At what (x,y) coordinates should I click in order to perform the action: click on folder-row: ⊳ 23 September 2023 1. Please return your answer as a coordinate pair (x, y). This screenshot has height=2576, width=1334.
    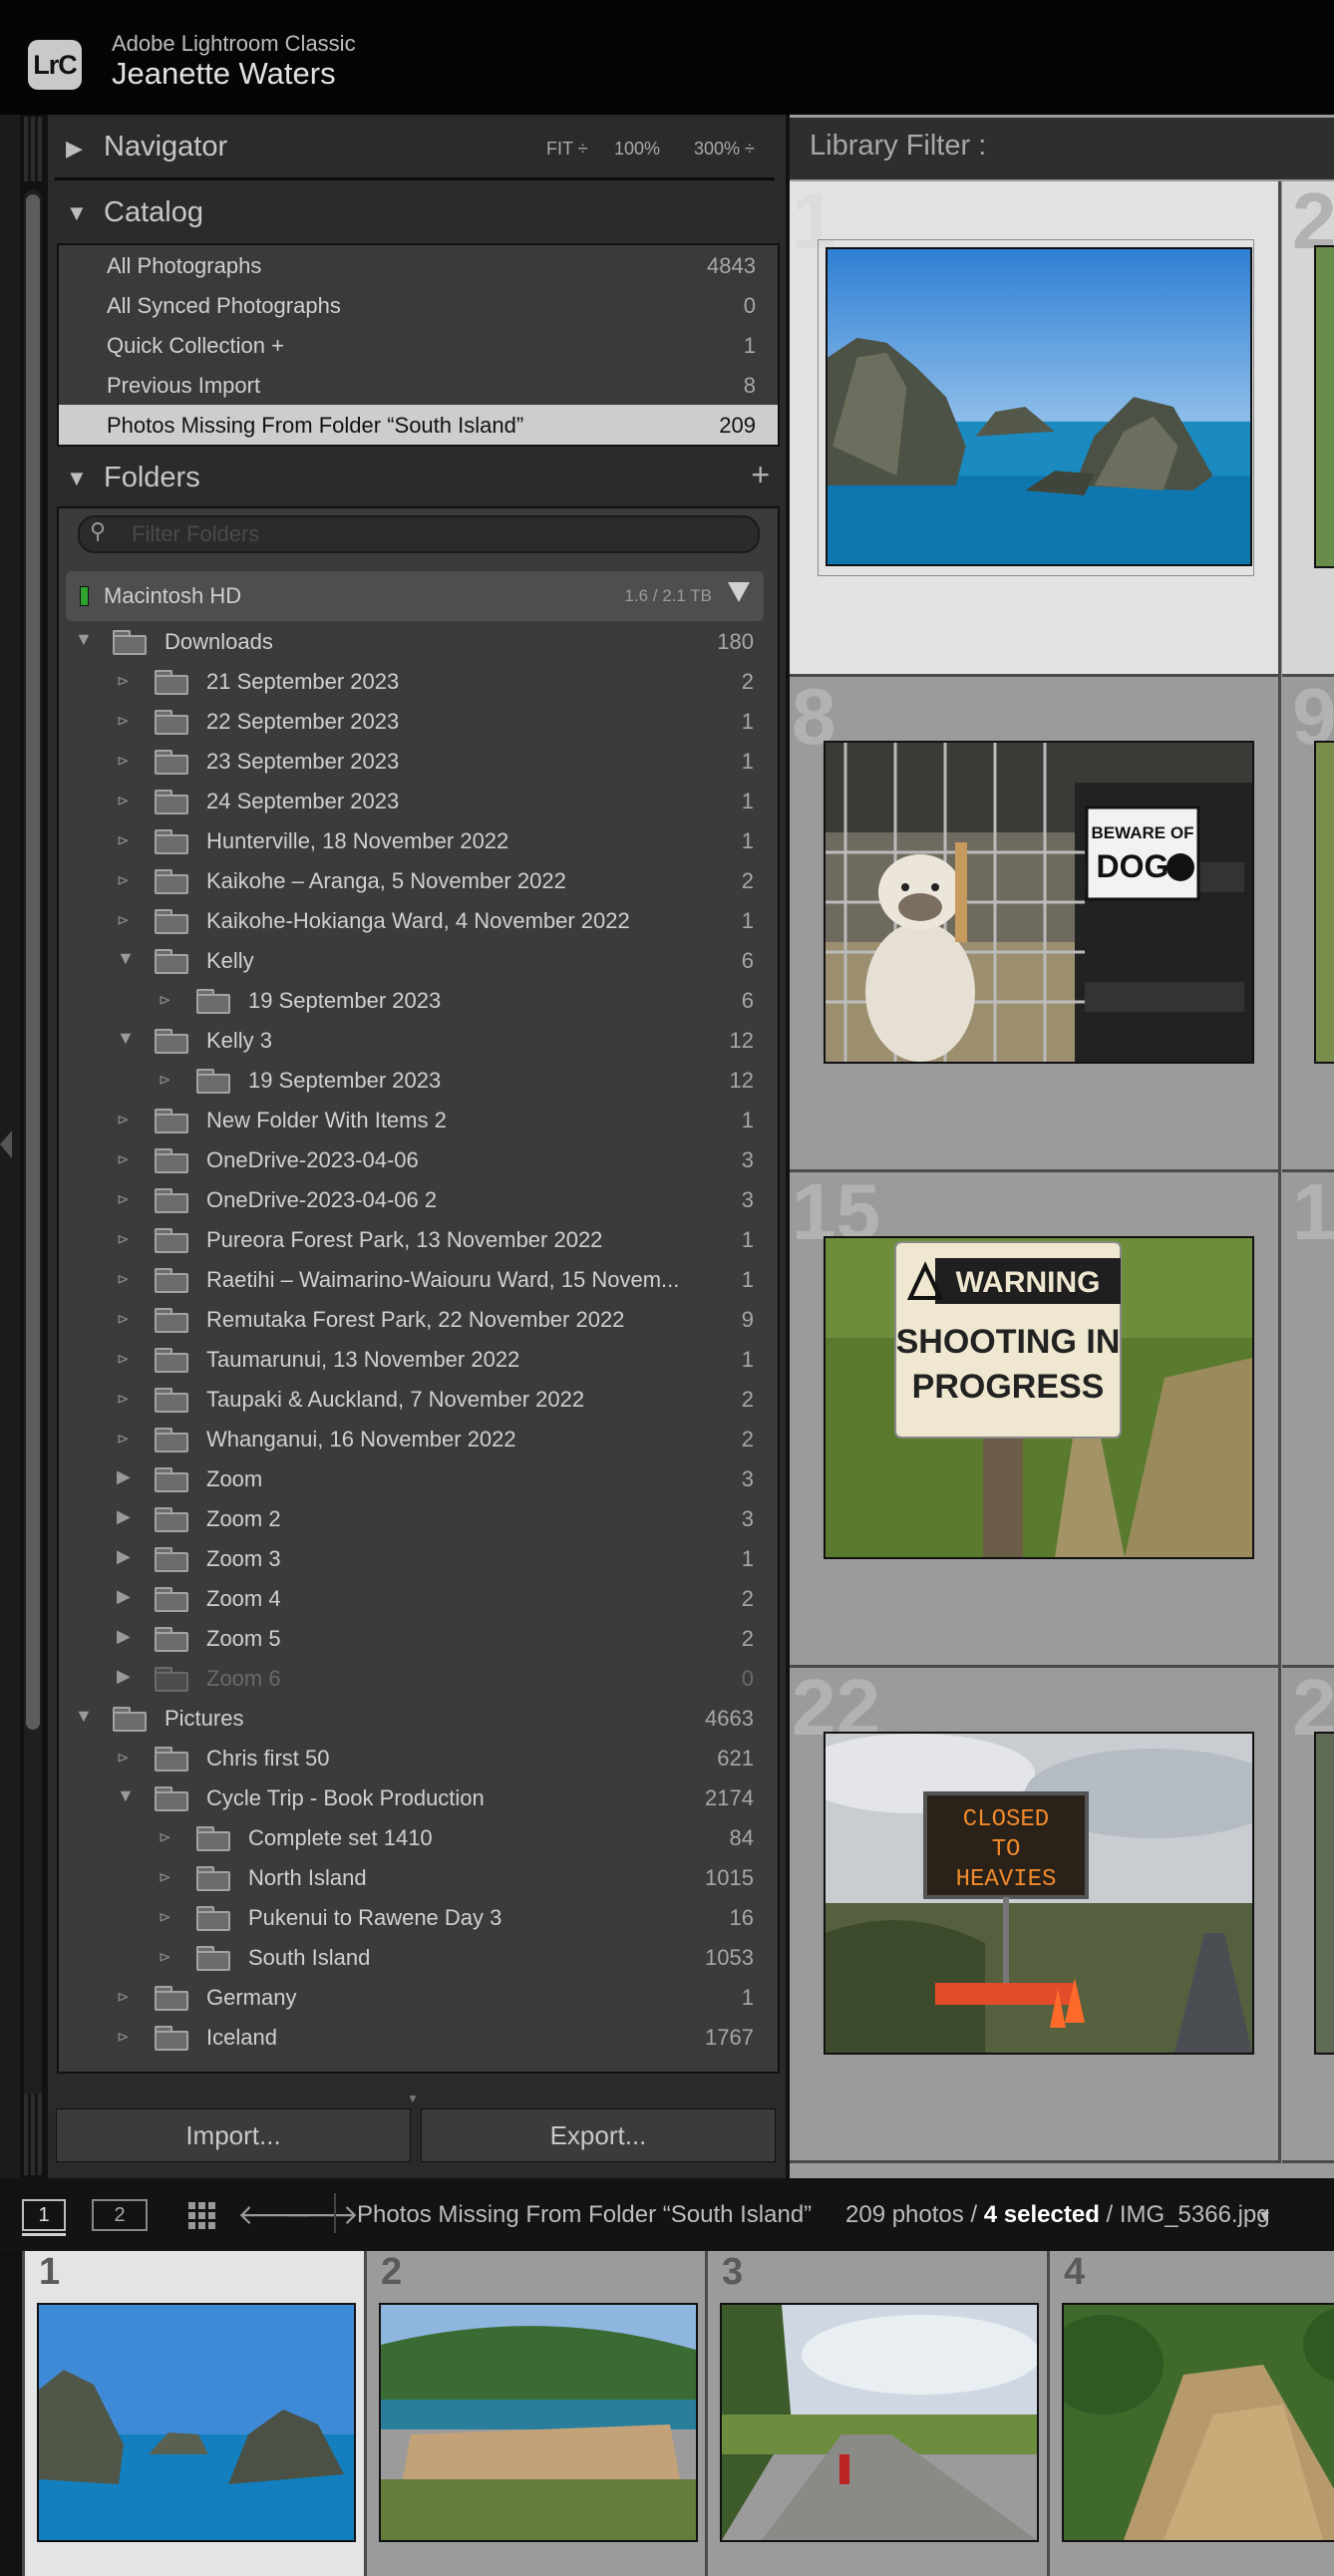
    Looking at the image, I should click on (416, 762).